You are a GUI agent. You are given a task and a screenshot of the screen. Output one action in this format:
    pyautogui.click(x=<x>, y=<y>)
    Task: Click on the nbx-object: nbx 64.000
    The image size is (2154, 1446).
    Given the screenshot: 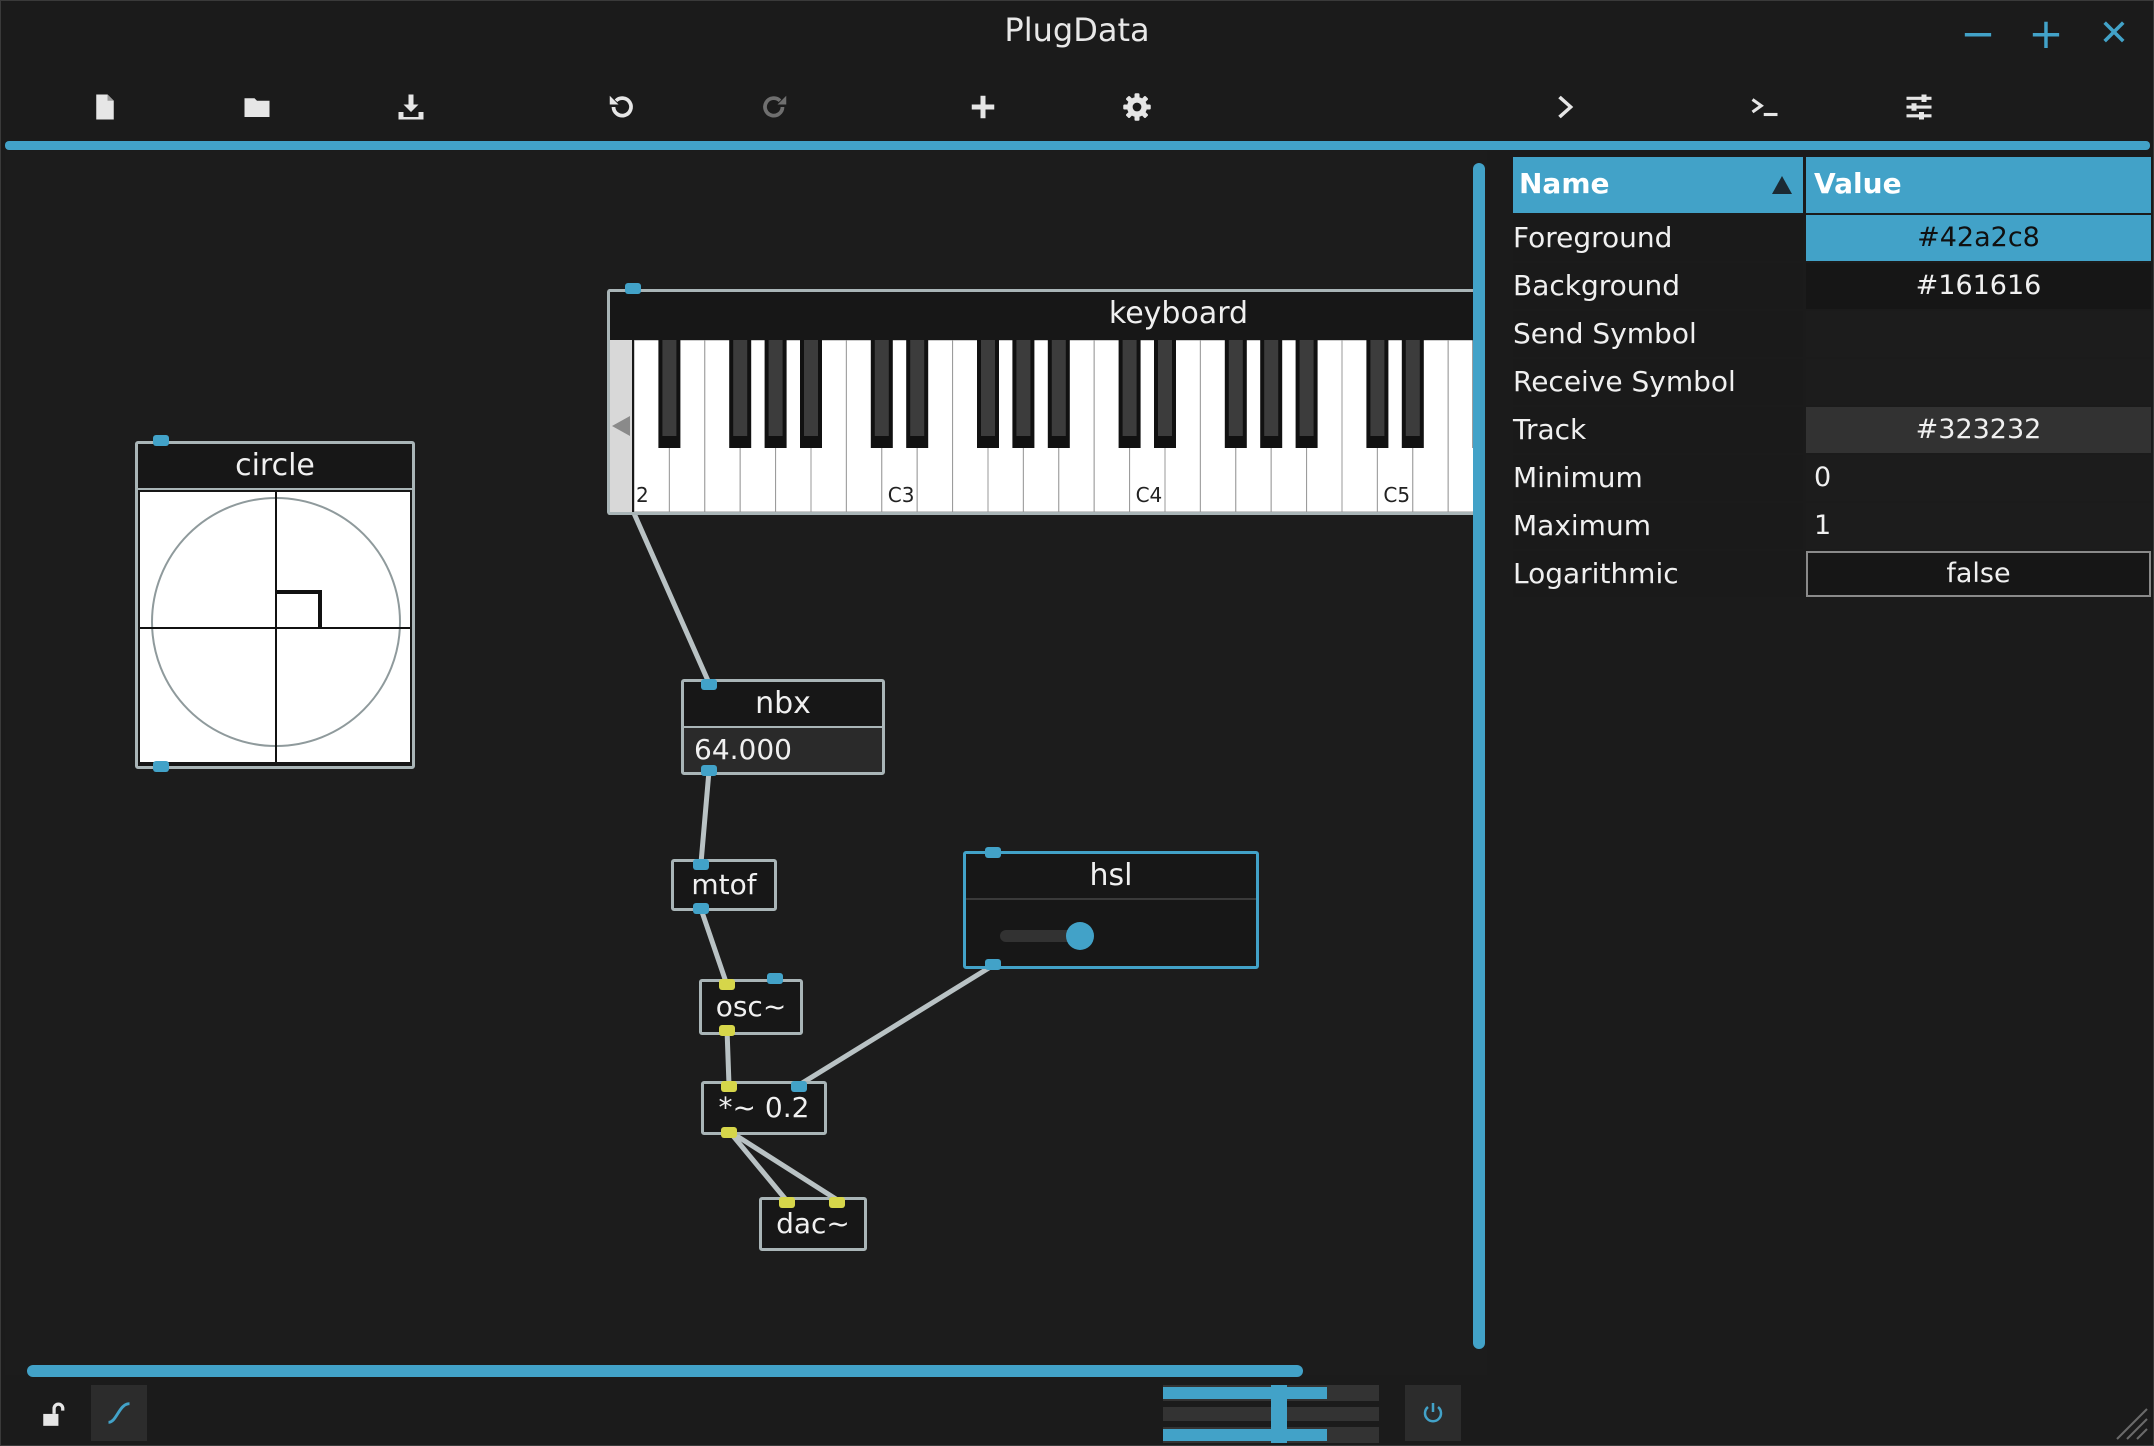 What is the action you would take?
    pyautogui.click(x=783, y=727)
    